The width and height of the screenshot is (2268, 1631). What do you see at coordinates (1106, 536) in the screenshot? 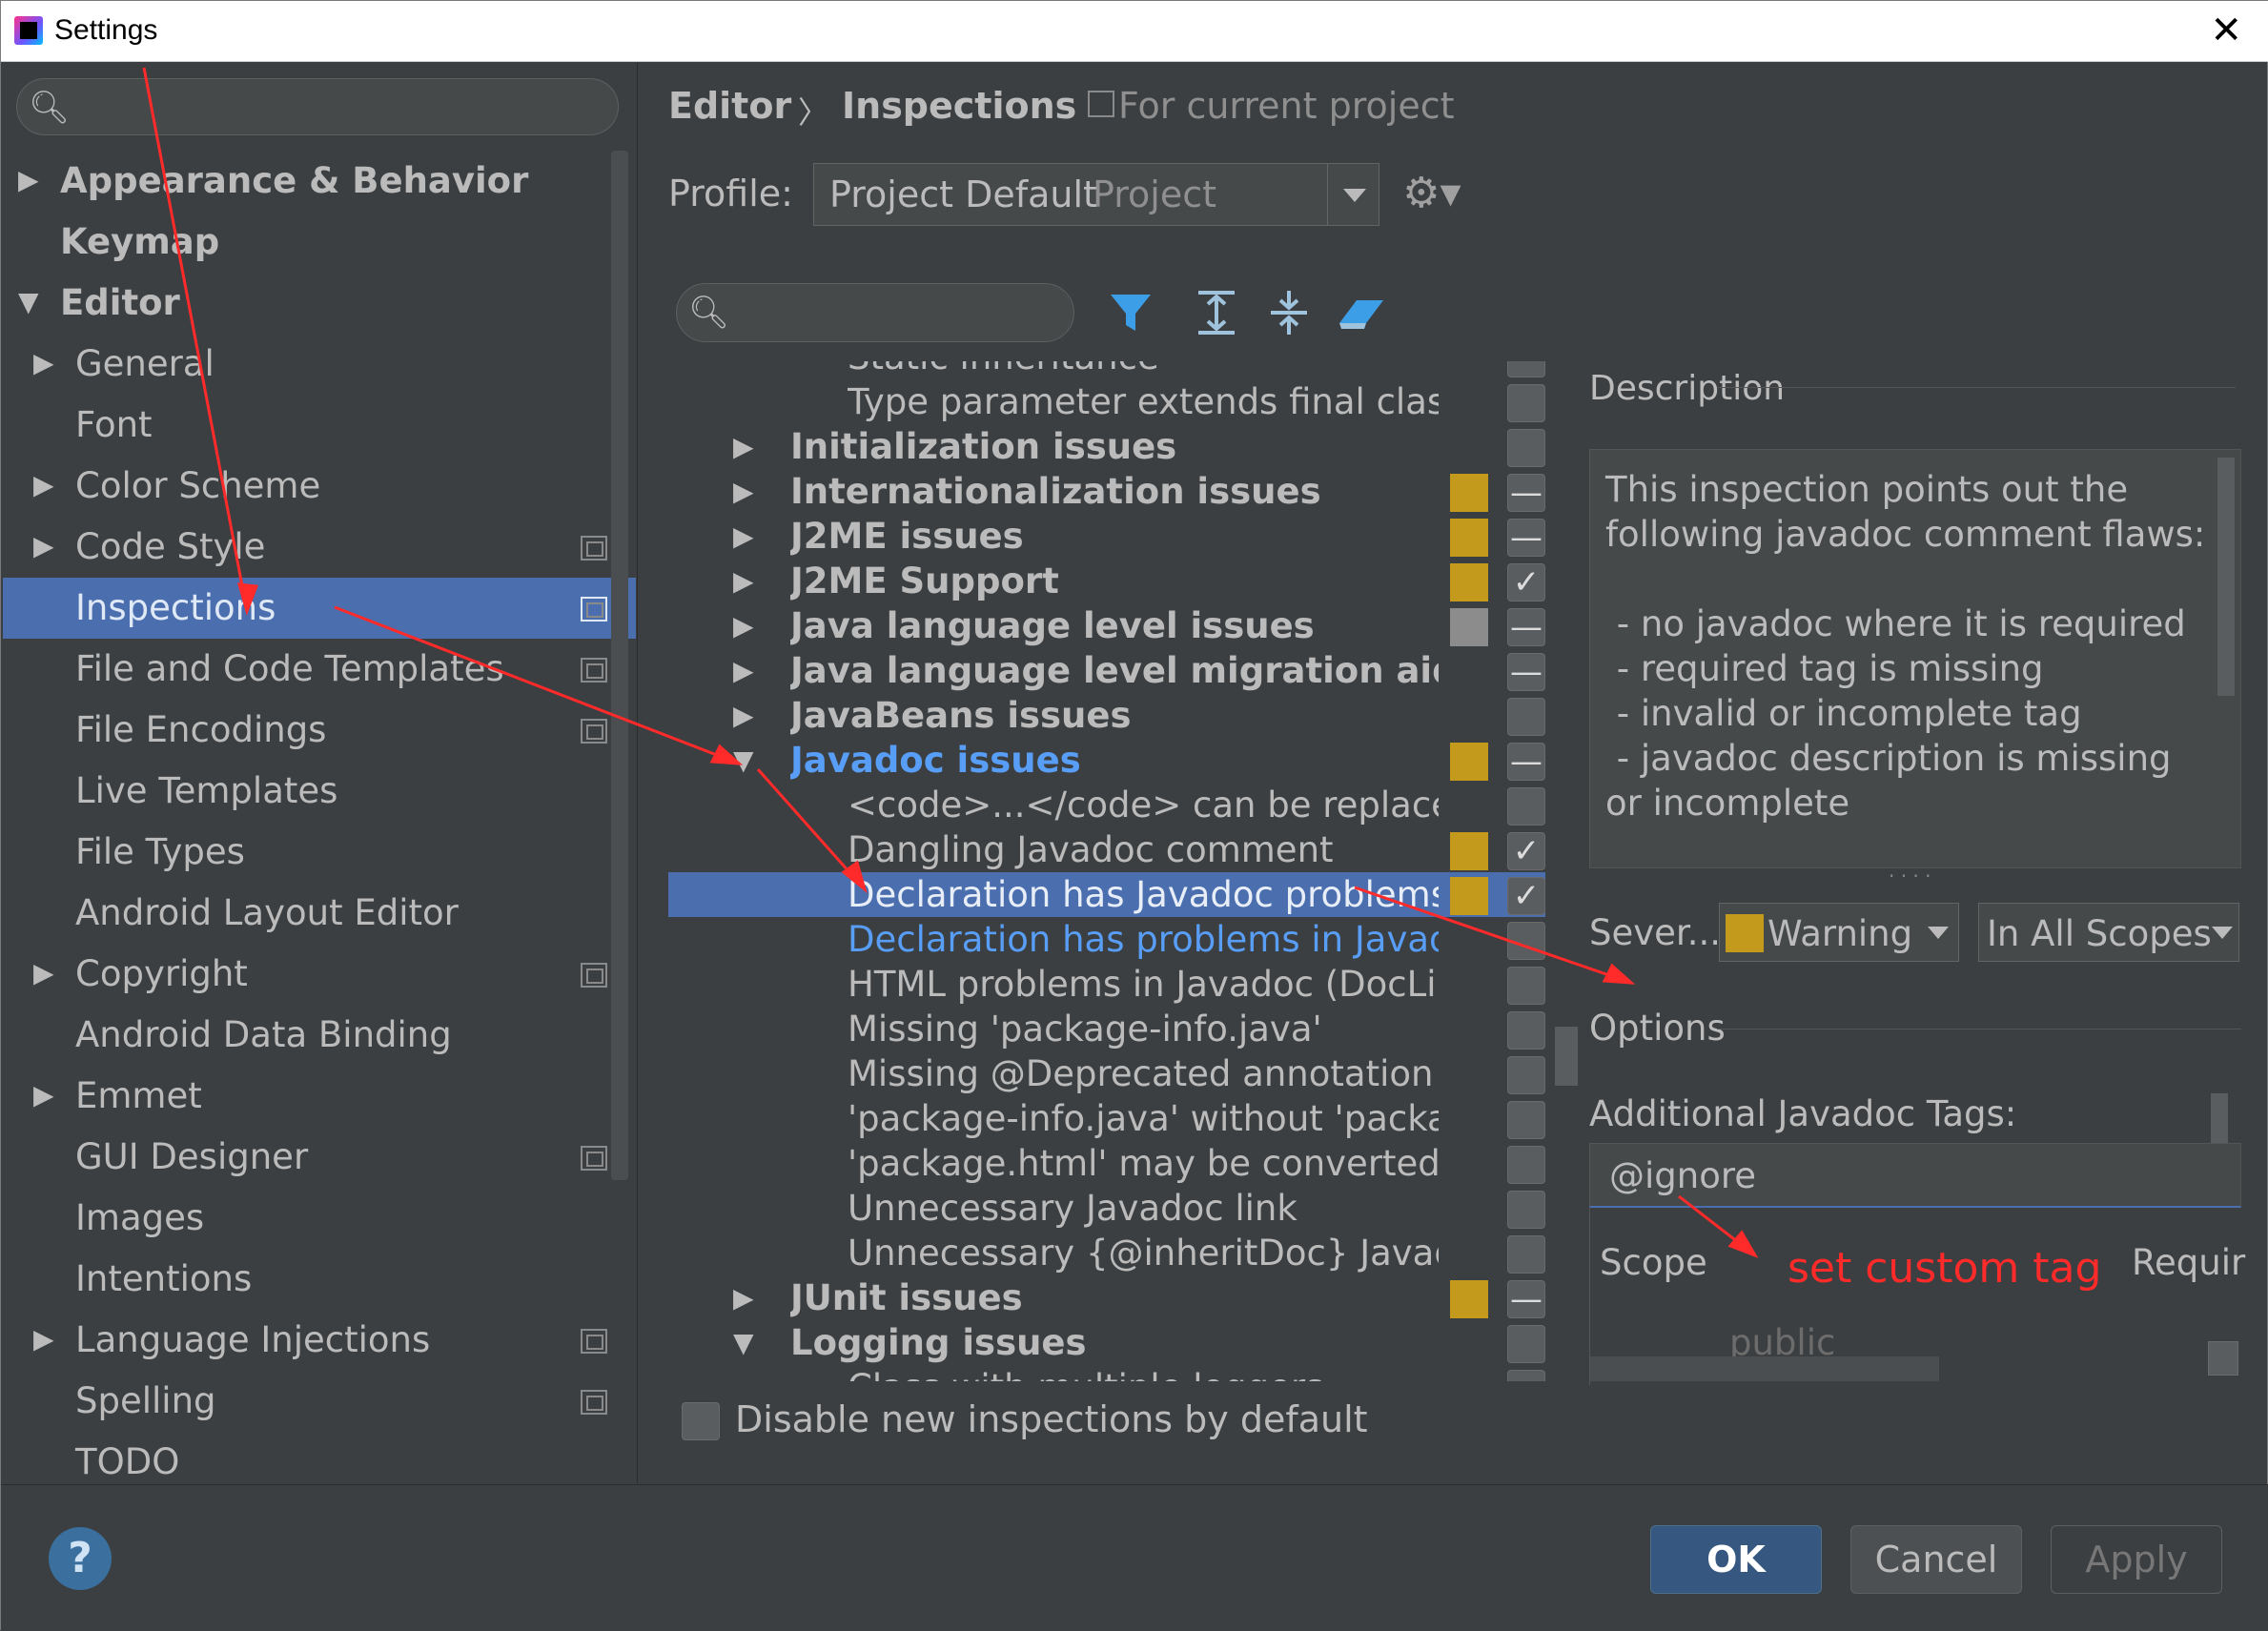
I see `inspection-group-row: ▶ J2ME issues —` at bounding box center [1106, 536].